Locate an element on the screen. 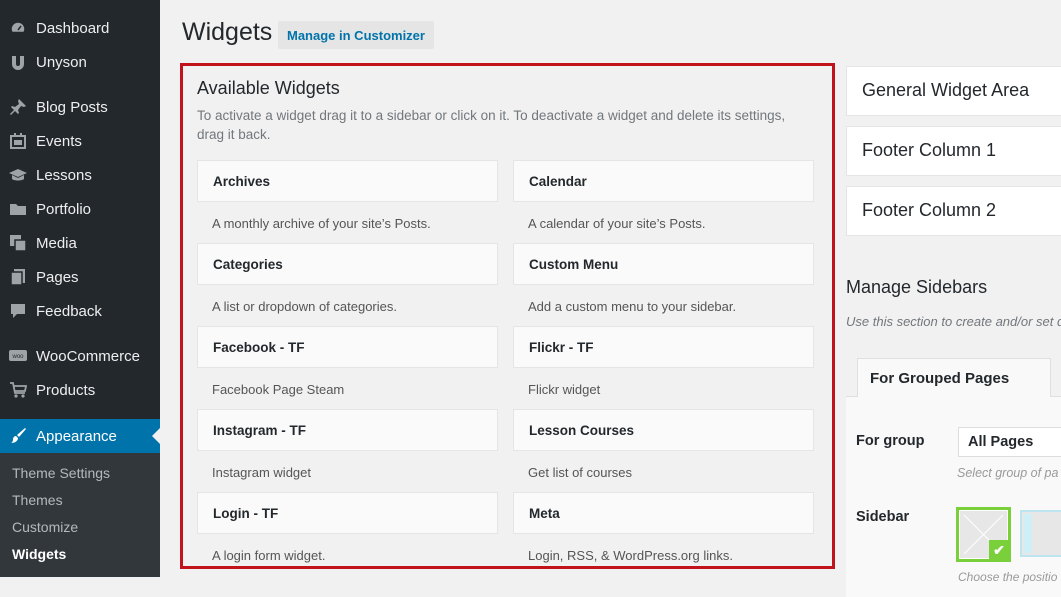 The image size is (1061, 597). manage-sidebars-description: Use this section to create and/or set d is located at coordinates (953, 321).